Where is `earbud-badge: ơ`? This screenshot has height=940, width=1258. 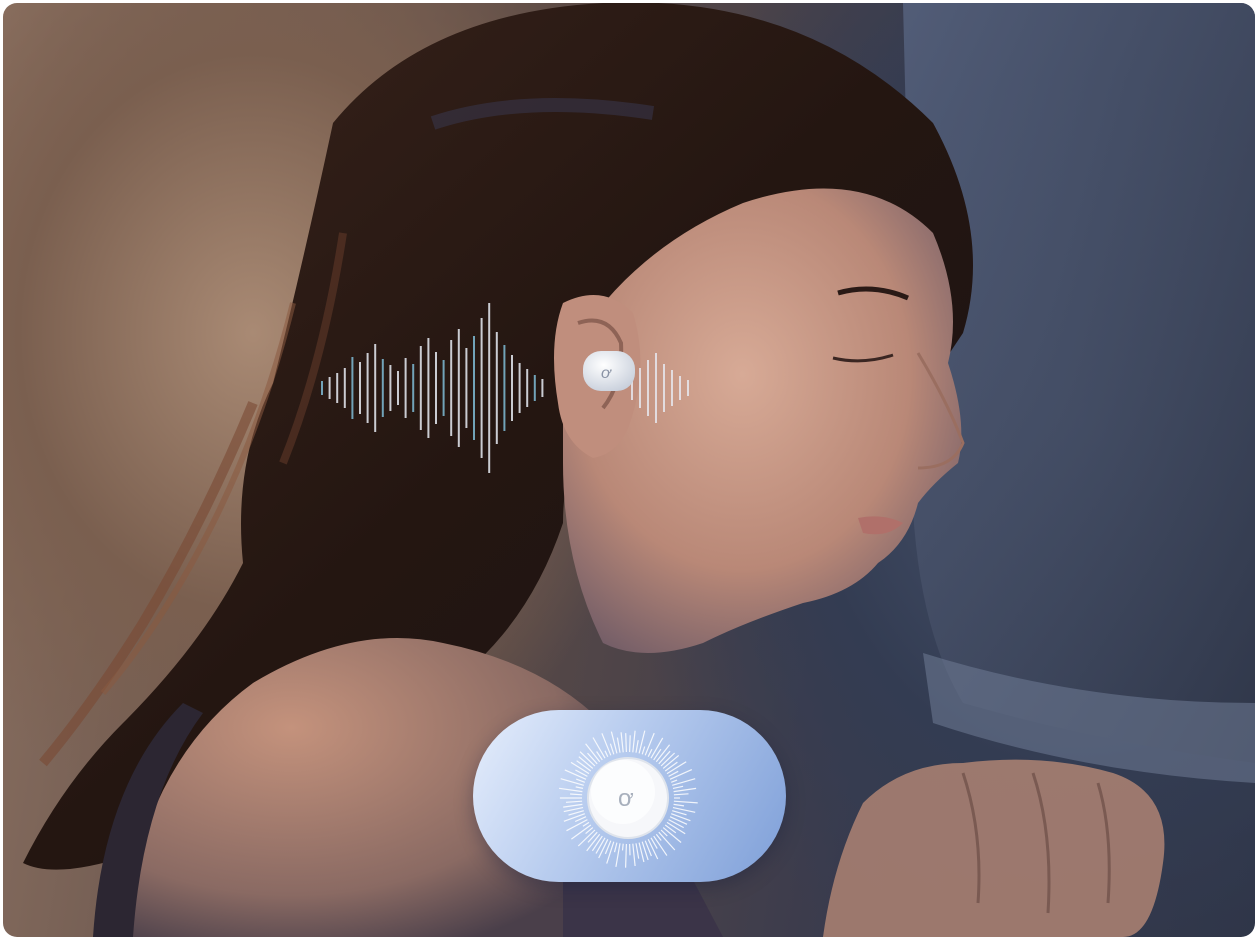 earbud-badge: ơ is located at coordinates (629, 796).